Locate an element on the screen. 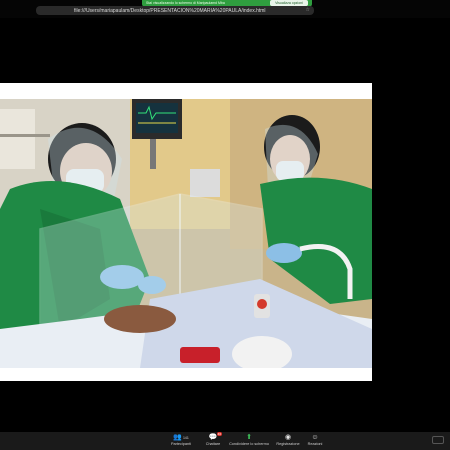 The image size is (450, 450). participants-label: Partecipanti is located at coordinates (181, 444).